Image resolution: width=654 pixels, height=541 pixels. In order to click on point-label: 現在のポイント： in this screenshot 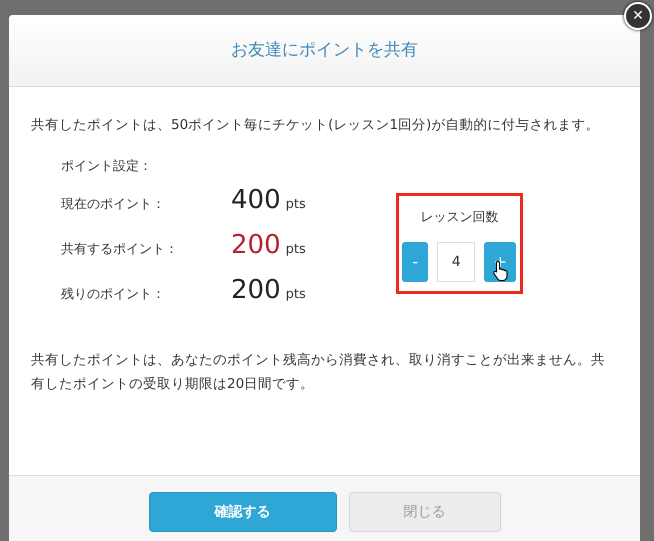, I will do `click(113, 205)`.